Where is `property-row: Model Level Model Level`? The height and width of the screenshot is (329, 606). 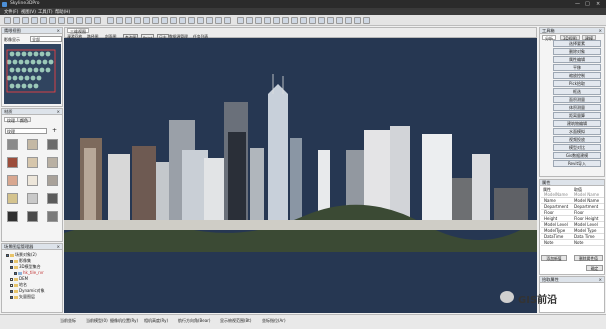
property-row: Model Level Model Level is located at coordinates (572, 225).